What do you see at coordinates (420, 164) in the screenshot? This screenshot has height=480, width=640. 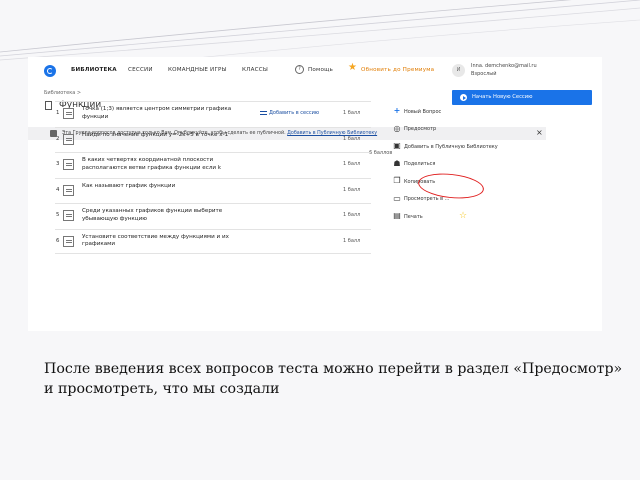 I see `action-label: Поделиться` at bounding box center [420, 164].